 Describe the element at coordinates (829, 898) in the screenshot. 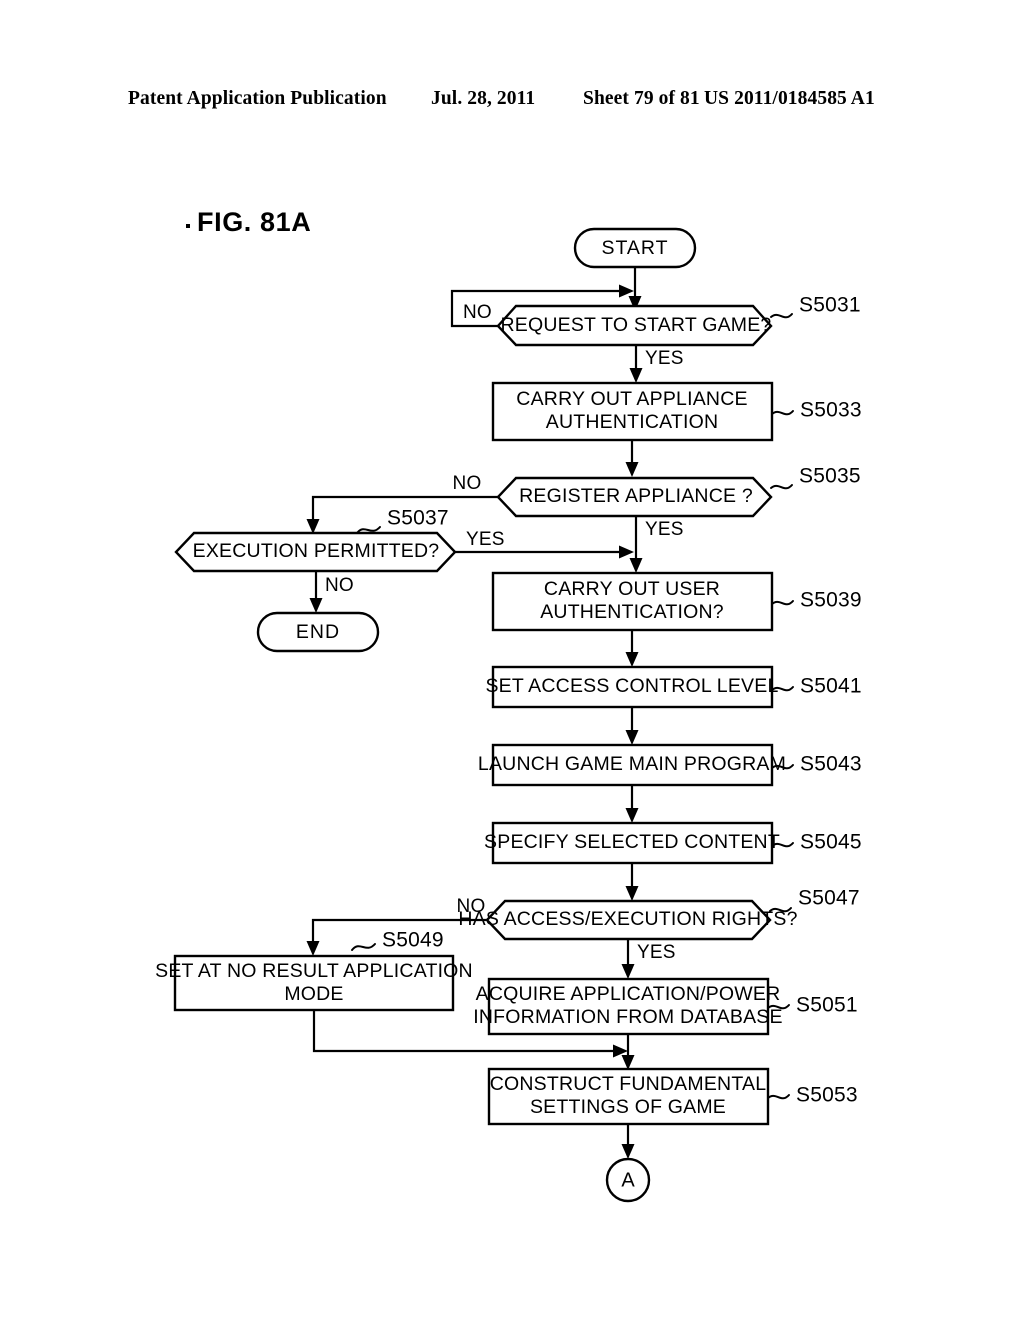

I see `s5047-step-id: S5047` at that location.